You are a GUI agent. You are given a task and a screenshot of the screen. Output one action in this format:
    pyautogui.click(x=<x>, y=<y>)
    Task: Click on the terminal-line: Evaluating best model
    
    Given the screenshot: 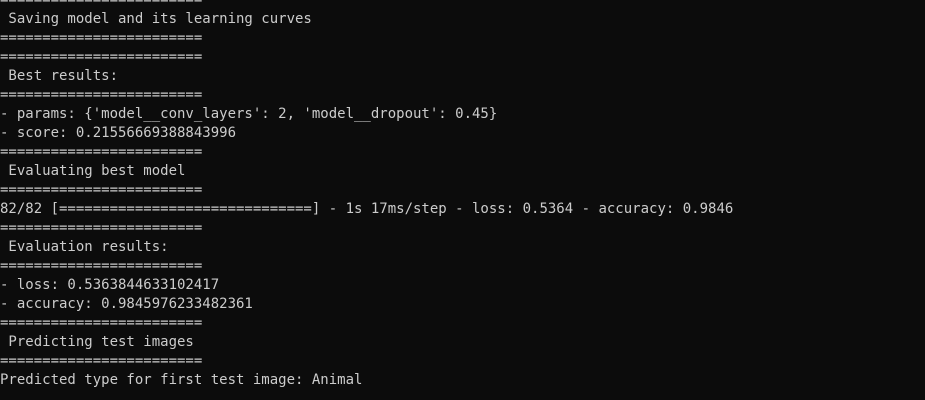 What is the action you would take?
    pyautogui.click(x=93, y=171)
    